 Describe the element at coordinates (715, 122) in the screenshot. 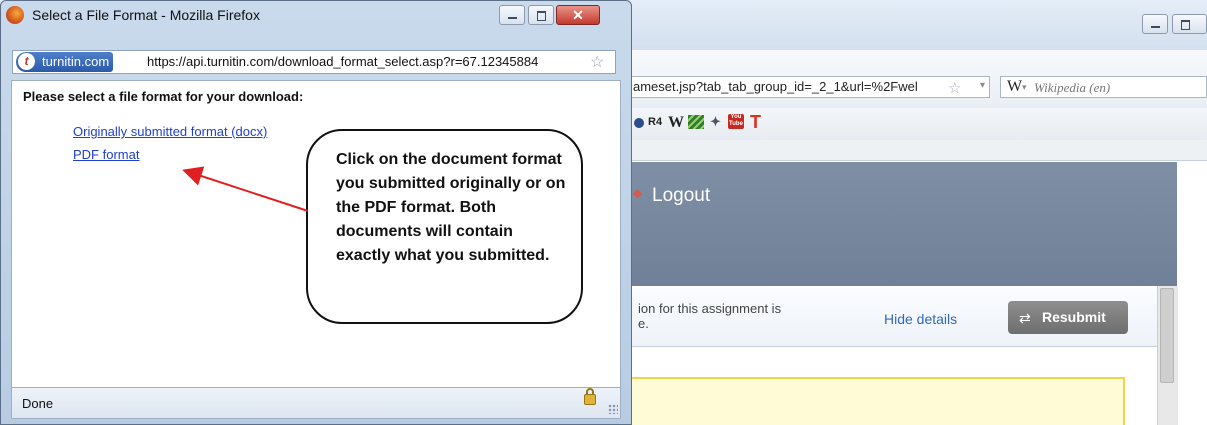

I see `bookmark-bird-icon: ✦` at that location.